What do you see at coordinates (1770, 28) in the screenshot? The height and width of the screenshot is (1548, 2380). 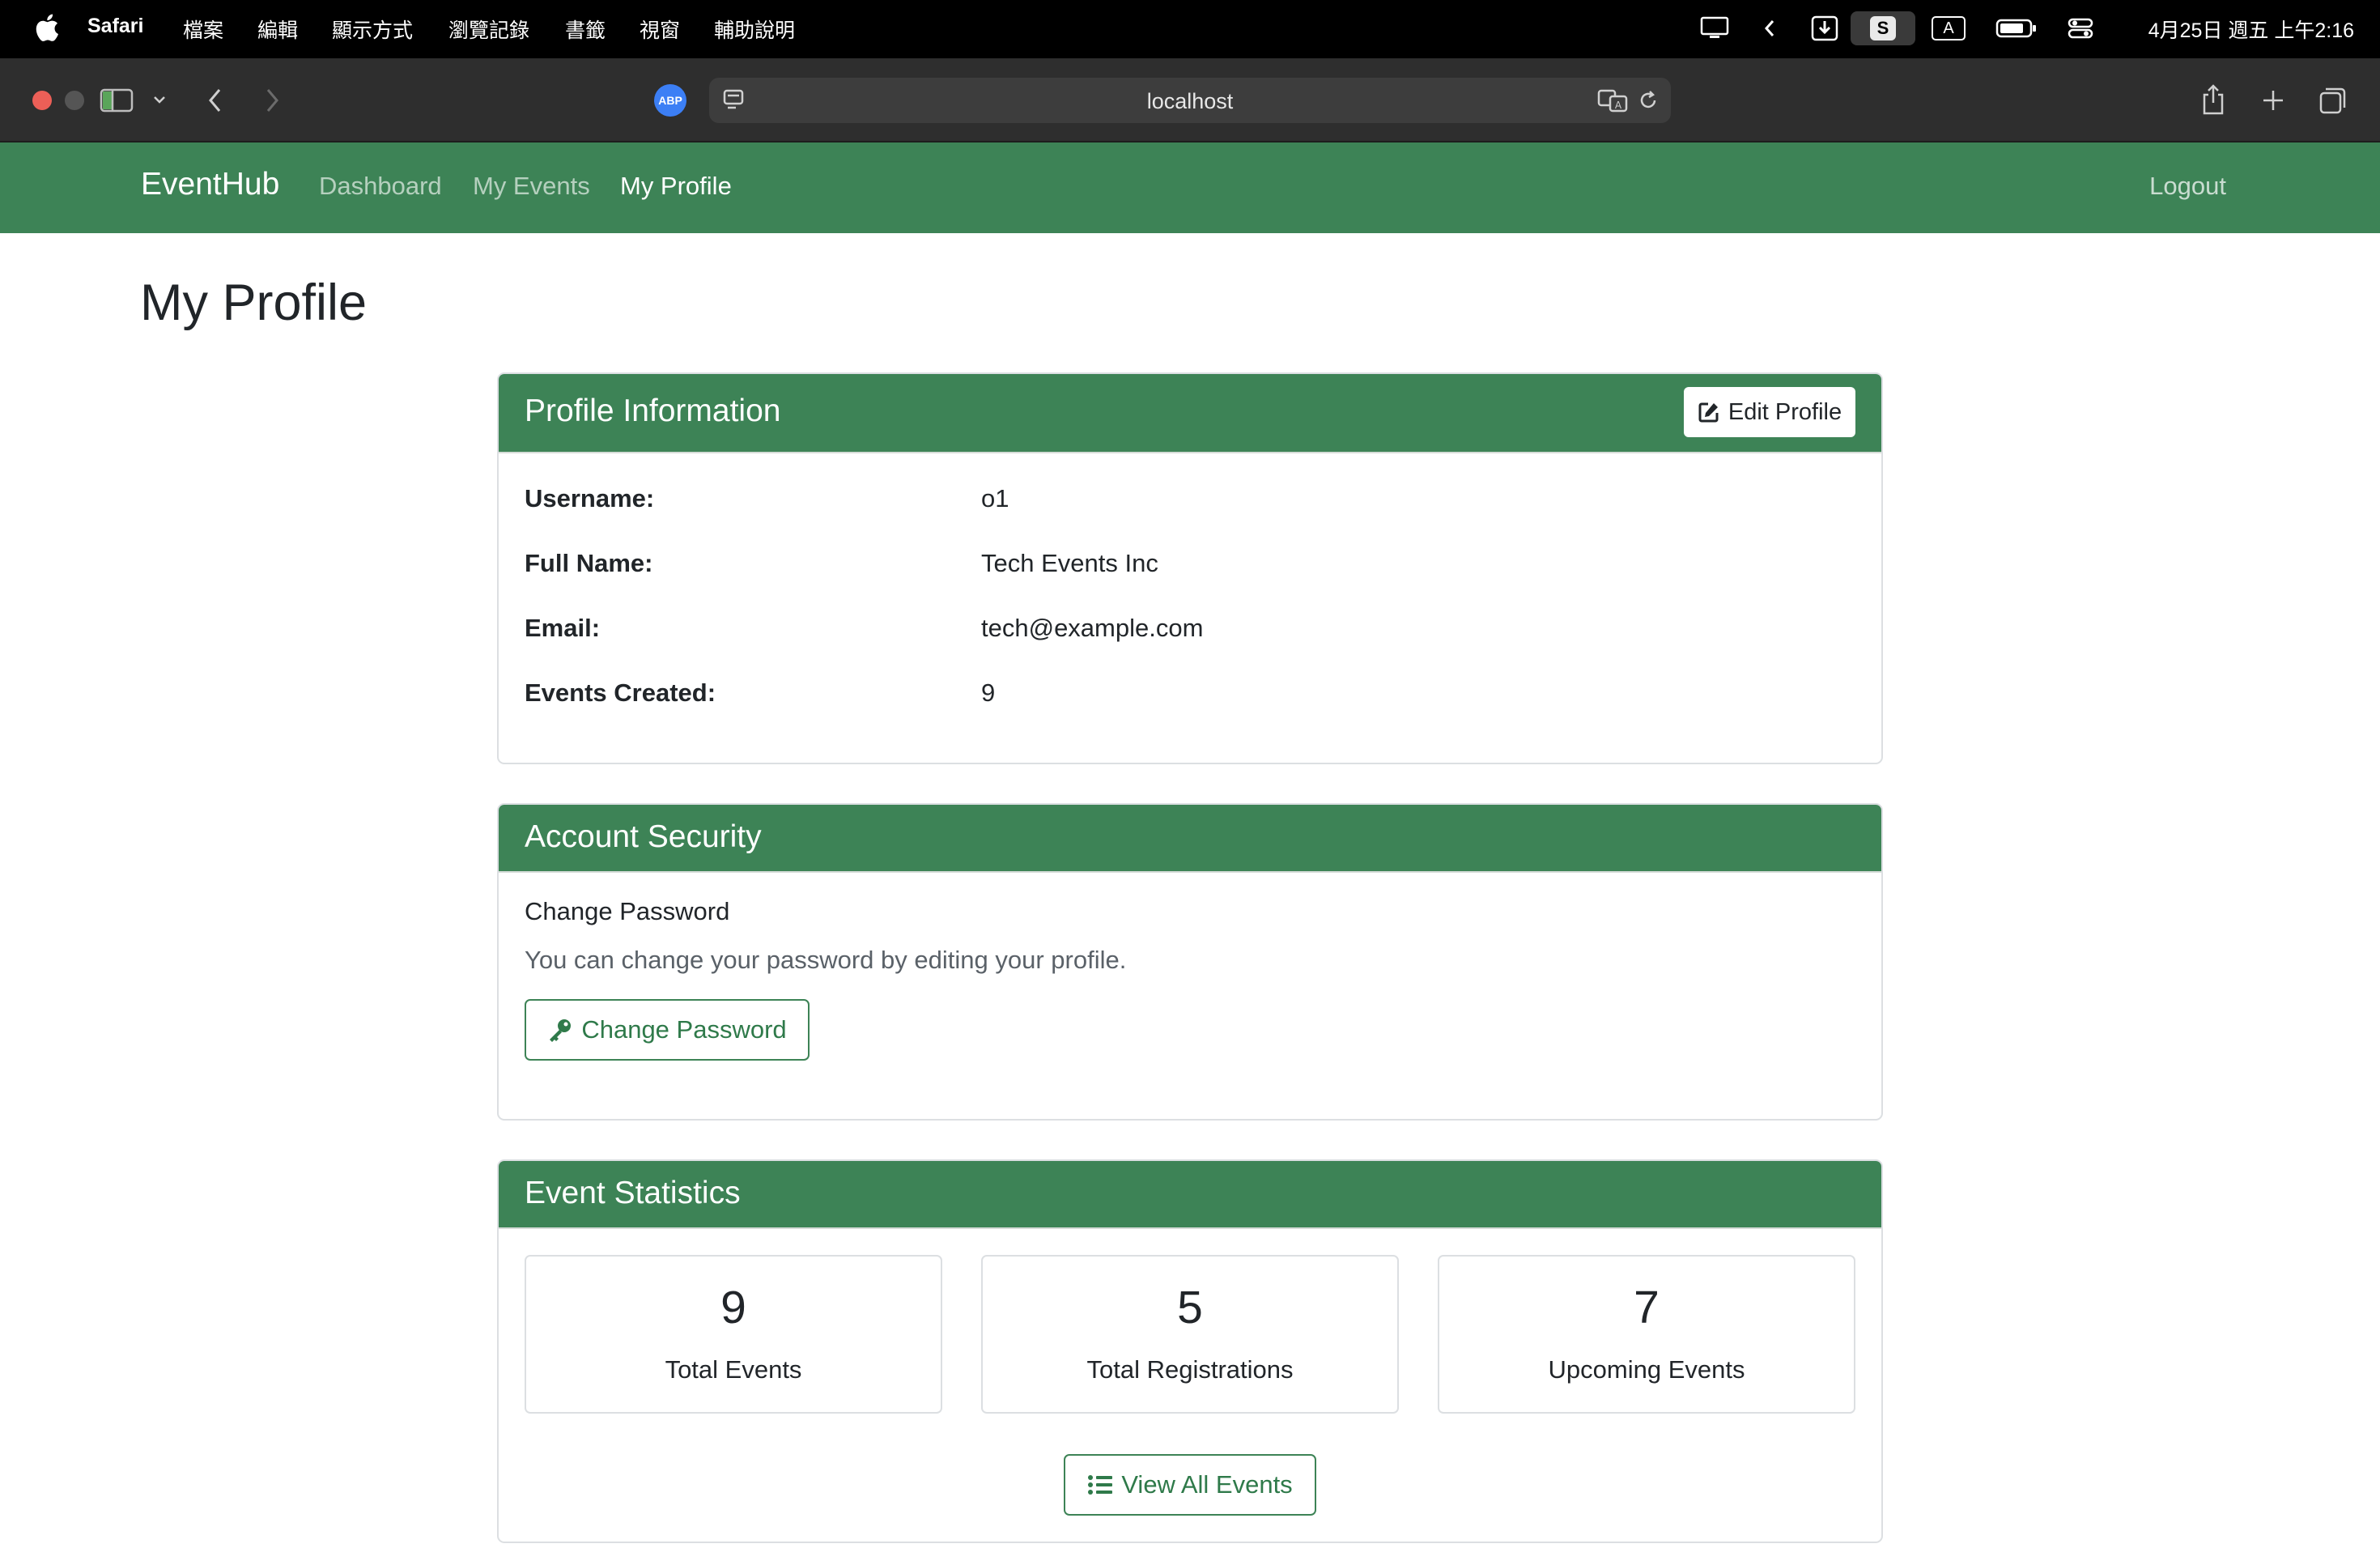 I see `chevron-left-icon` at bounding box center [1770, 28].